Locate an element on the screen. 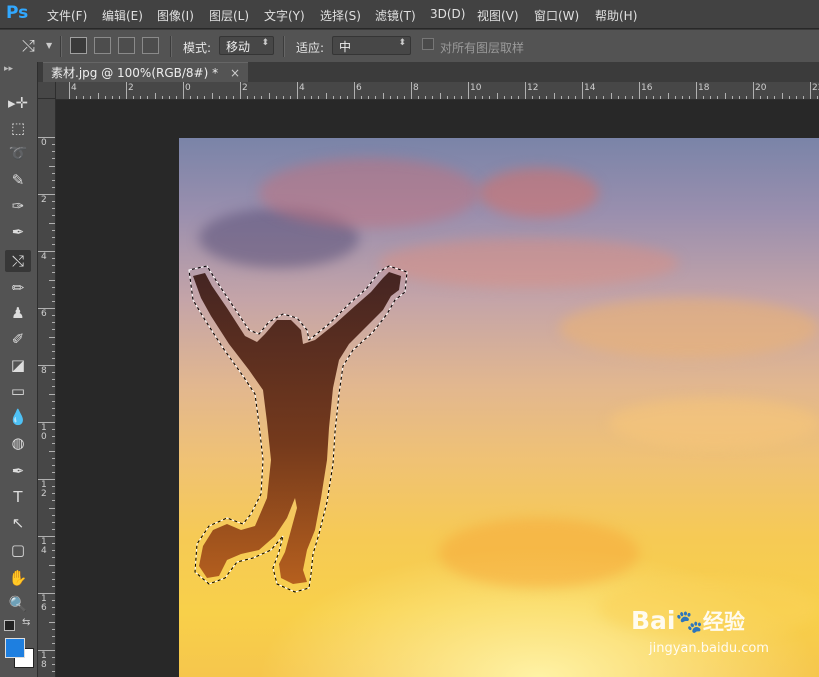 The width and height of the screenshot is (819, 677). foreground-color-swatch is located at coordinates (15, 648).